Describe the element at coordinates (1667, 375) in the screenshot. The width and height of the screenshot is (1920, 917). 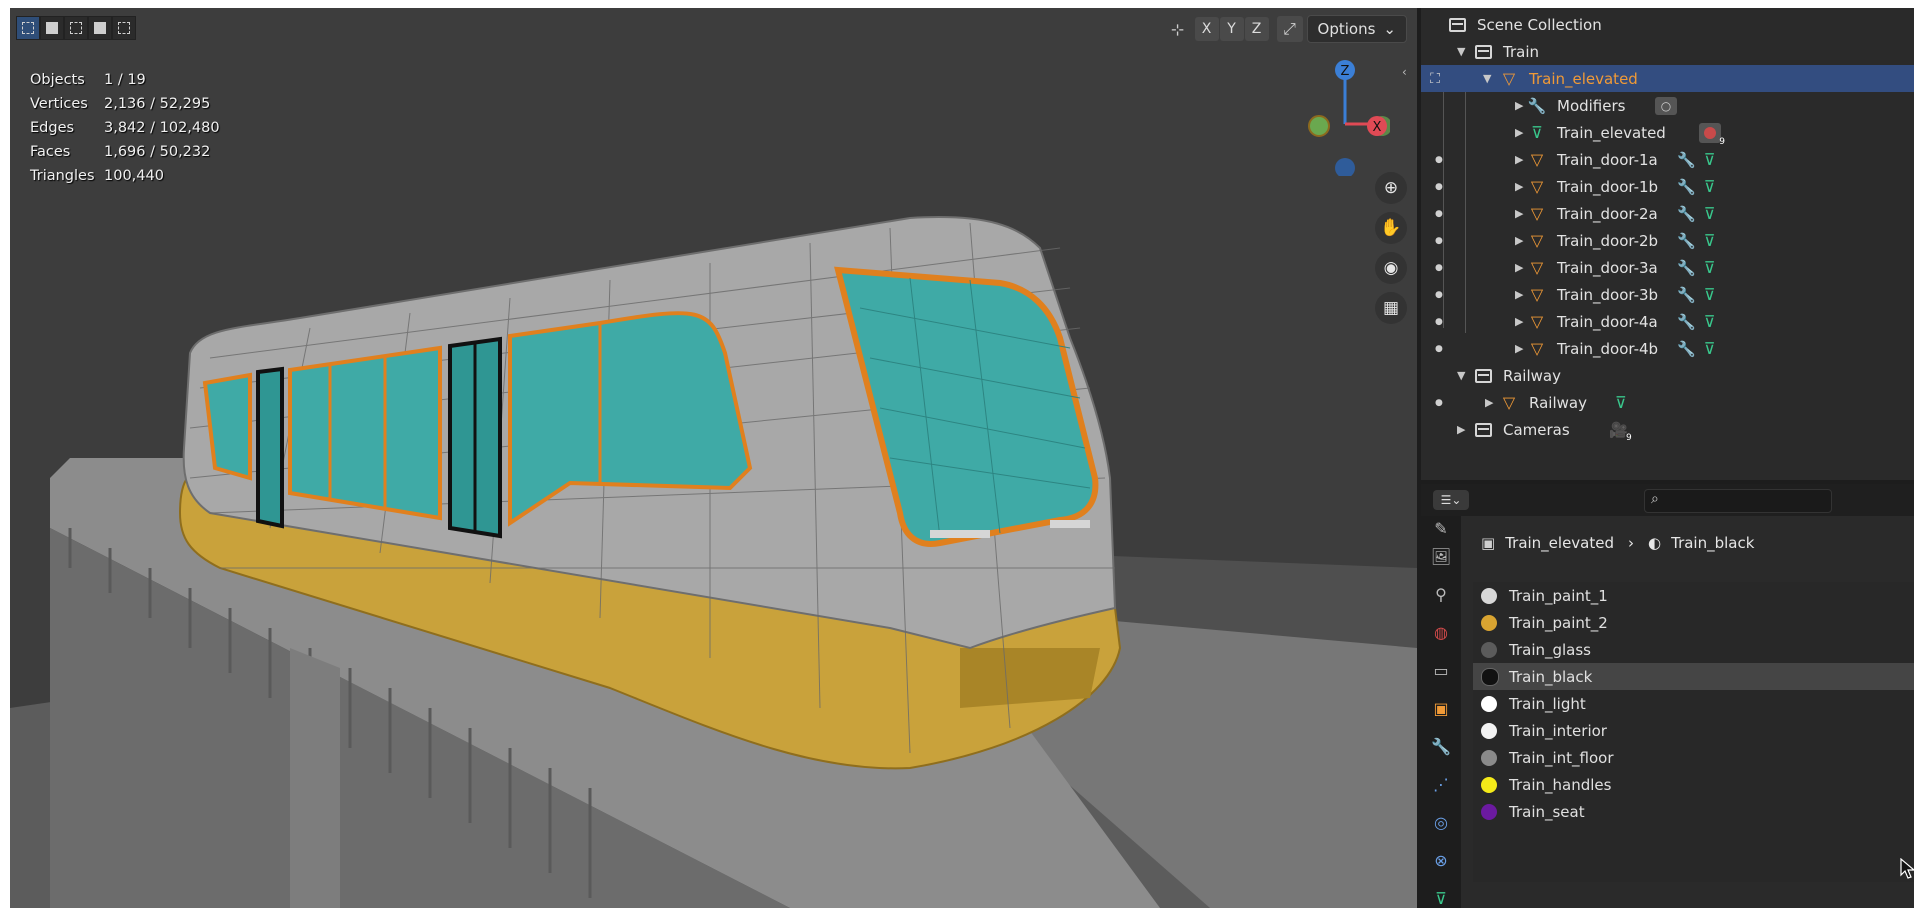
I see `outliner-row-railway-collection: ▼ Railway` at that location.